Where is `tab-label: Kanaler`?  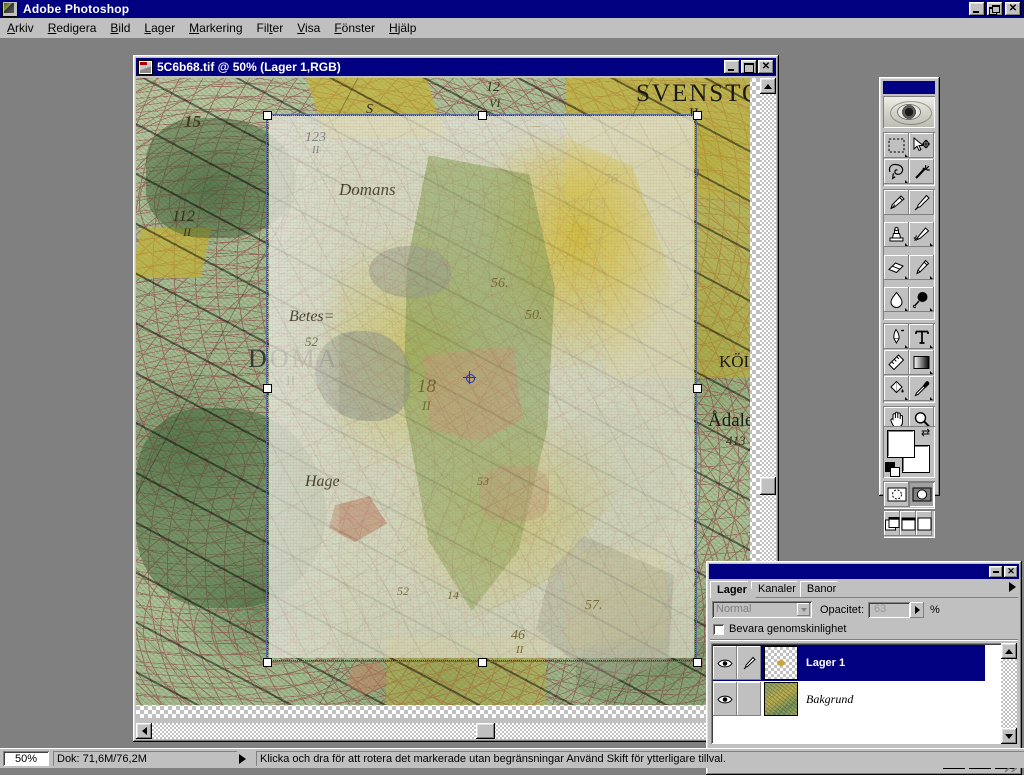 tab-label: Kanaler is located at coordinates (776, 589).